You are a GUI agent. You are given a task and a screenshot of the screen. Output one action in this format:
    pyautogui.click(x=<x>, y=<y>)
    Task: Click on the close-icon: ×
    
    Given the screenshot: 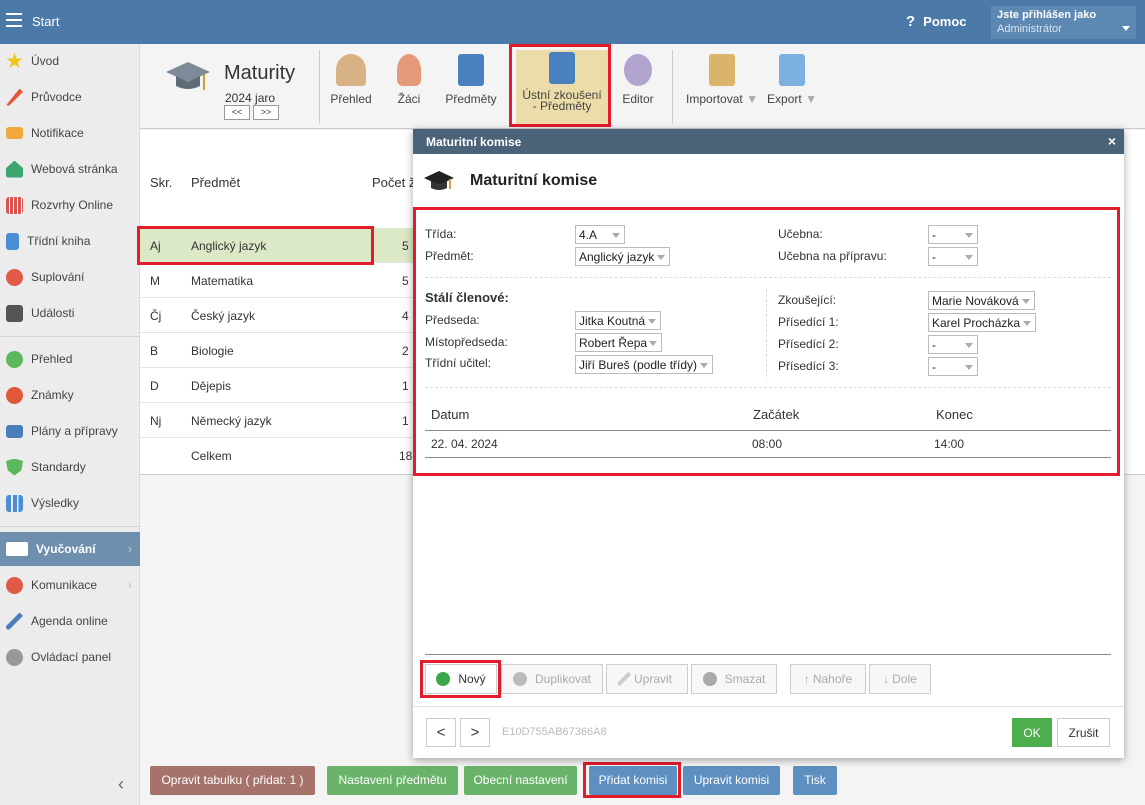 What is the action you would take?
    pyautogui.click(x=1112, y=141)
    